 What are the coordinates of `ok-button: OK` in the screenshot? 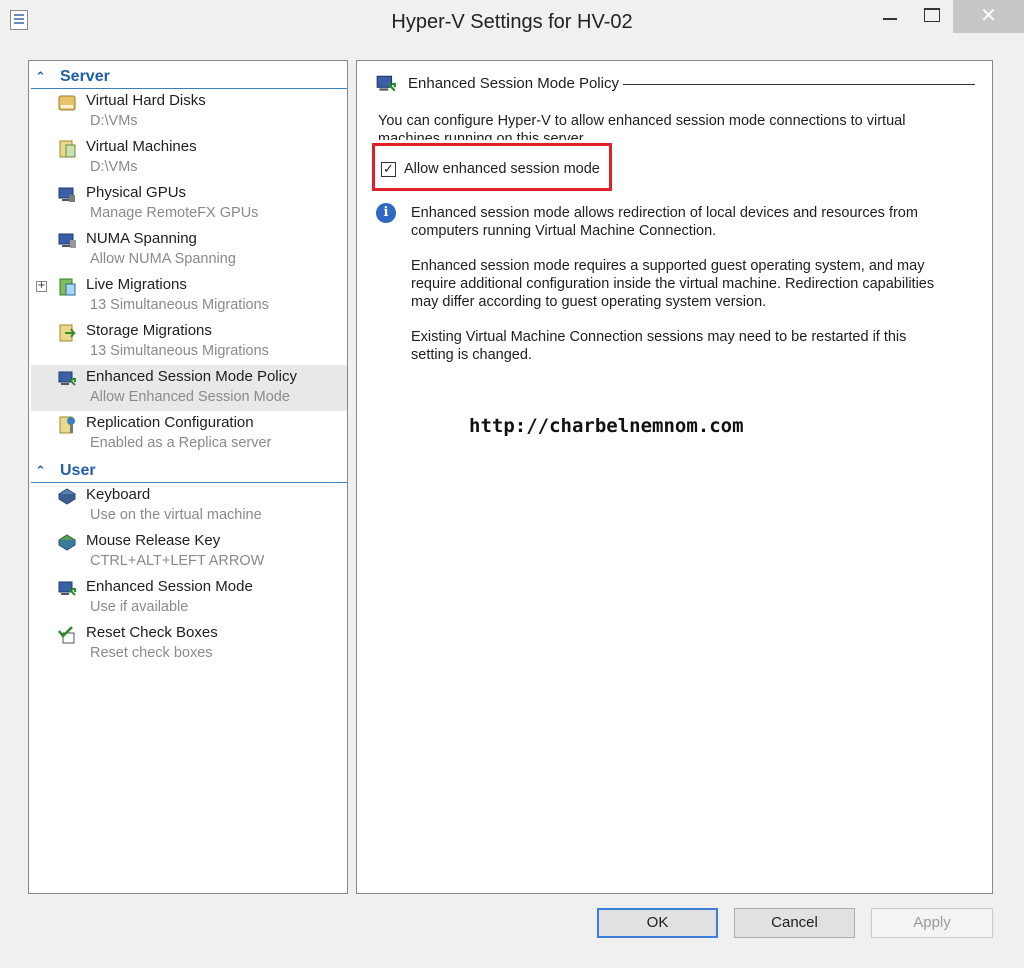 It's located at (657, 923).